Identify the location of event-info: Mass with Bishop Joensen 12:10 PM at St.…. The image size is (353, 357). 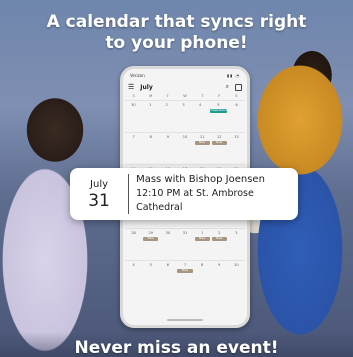
(213, 194).